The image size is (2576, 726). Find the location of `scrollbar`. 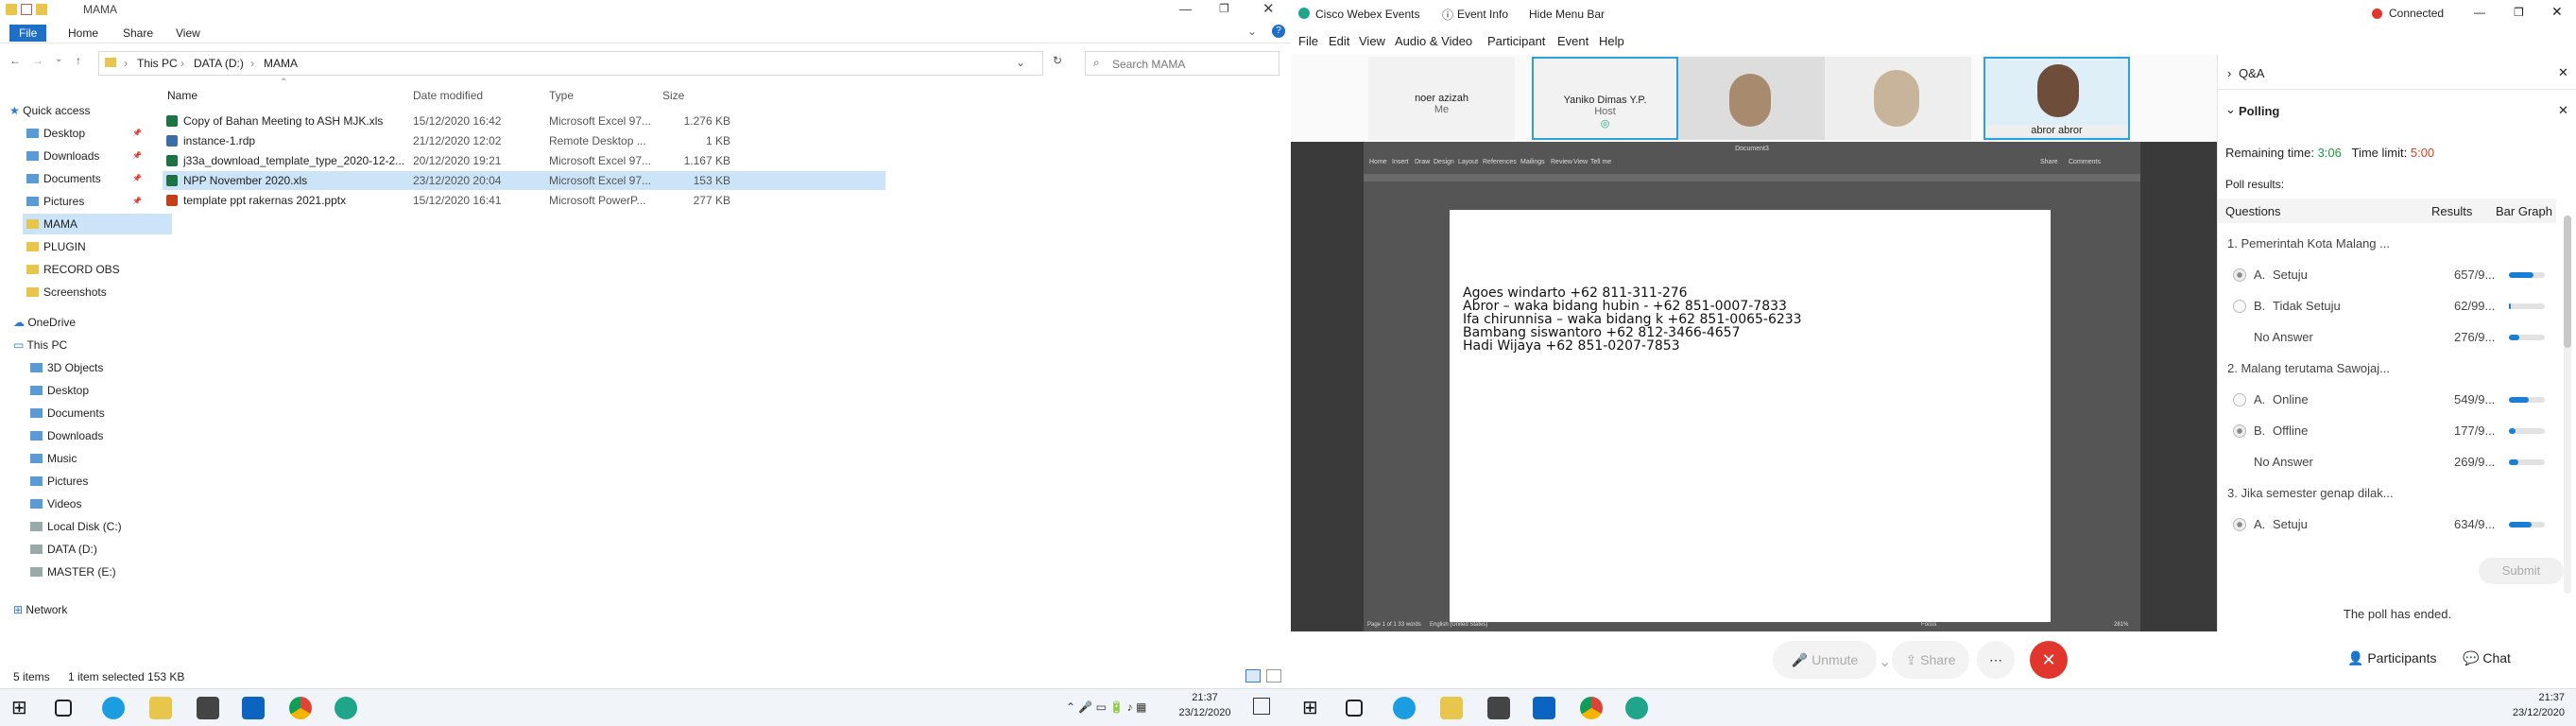

scrollbar is located at coordinates (2567, 405).